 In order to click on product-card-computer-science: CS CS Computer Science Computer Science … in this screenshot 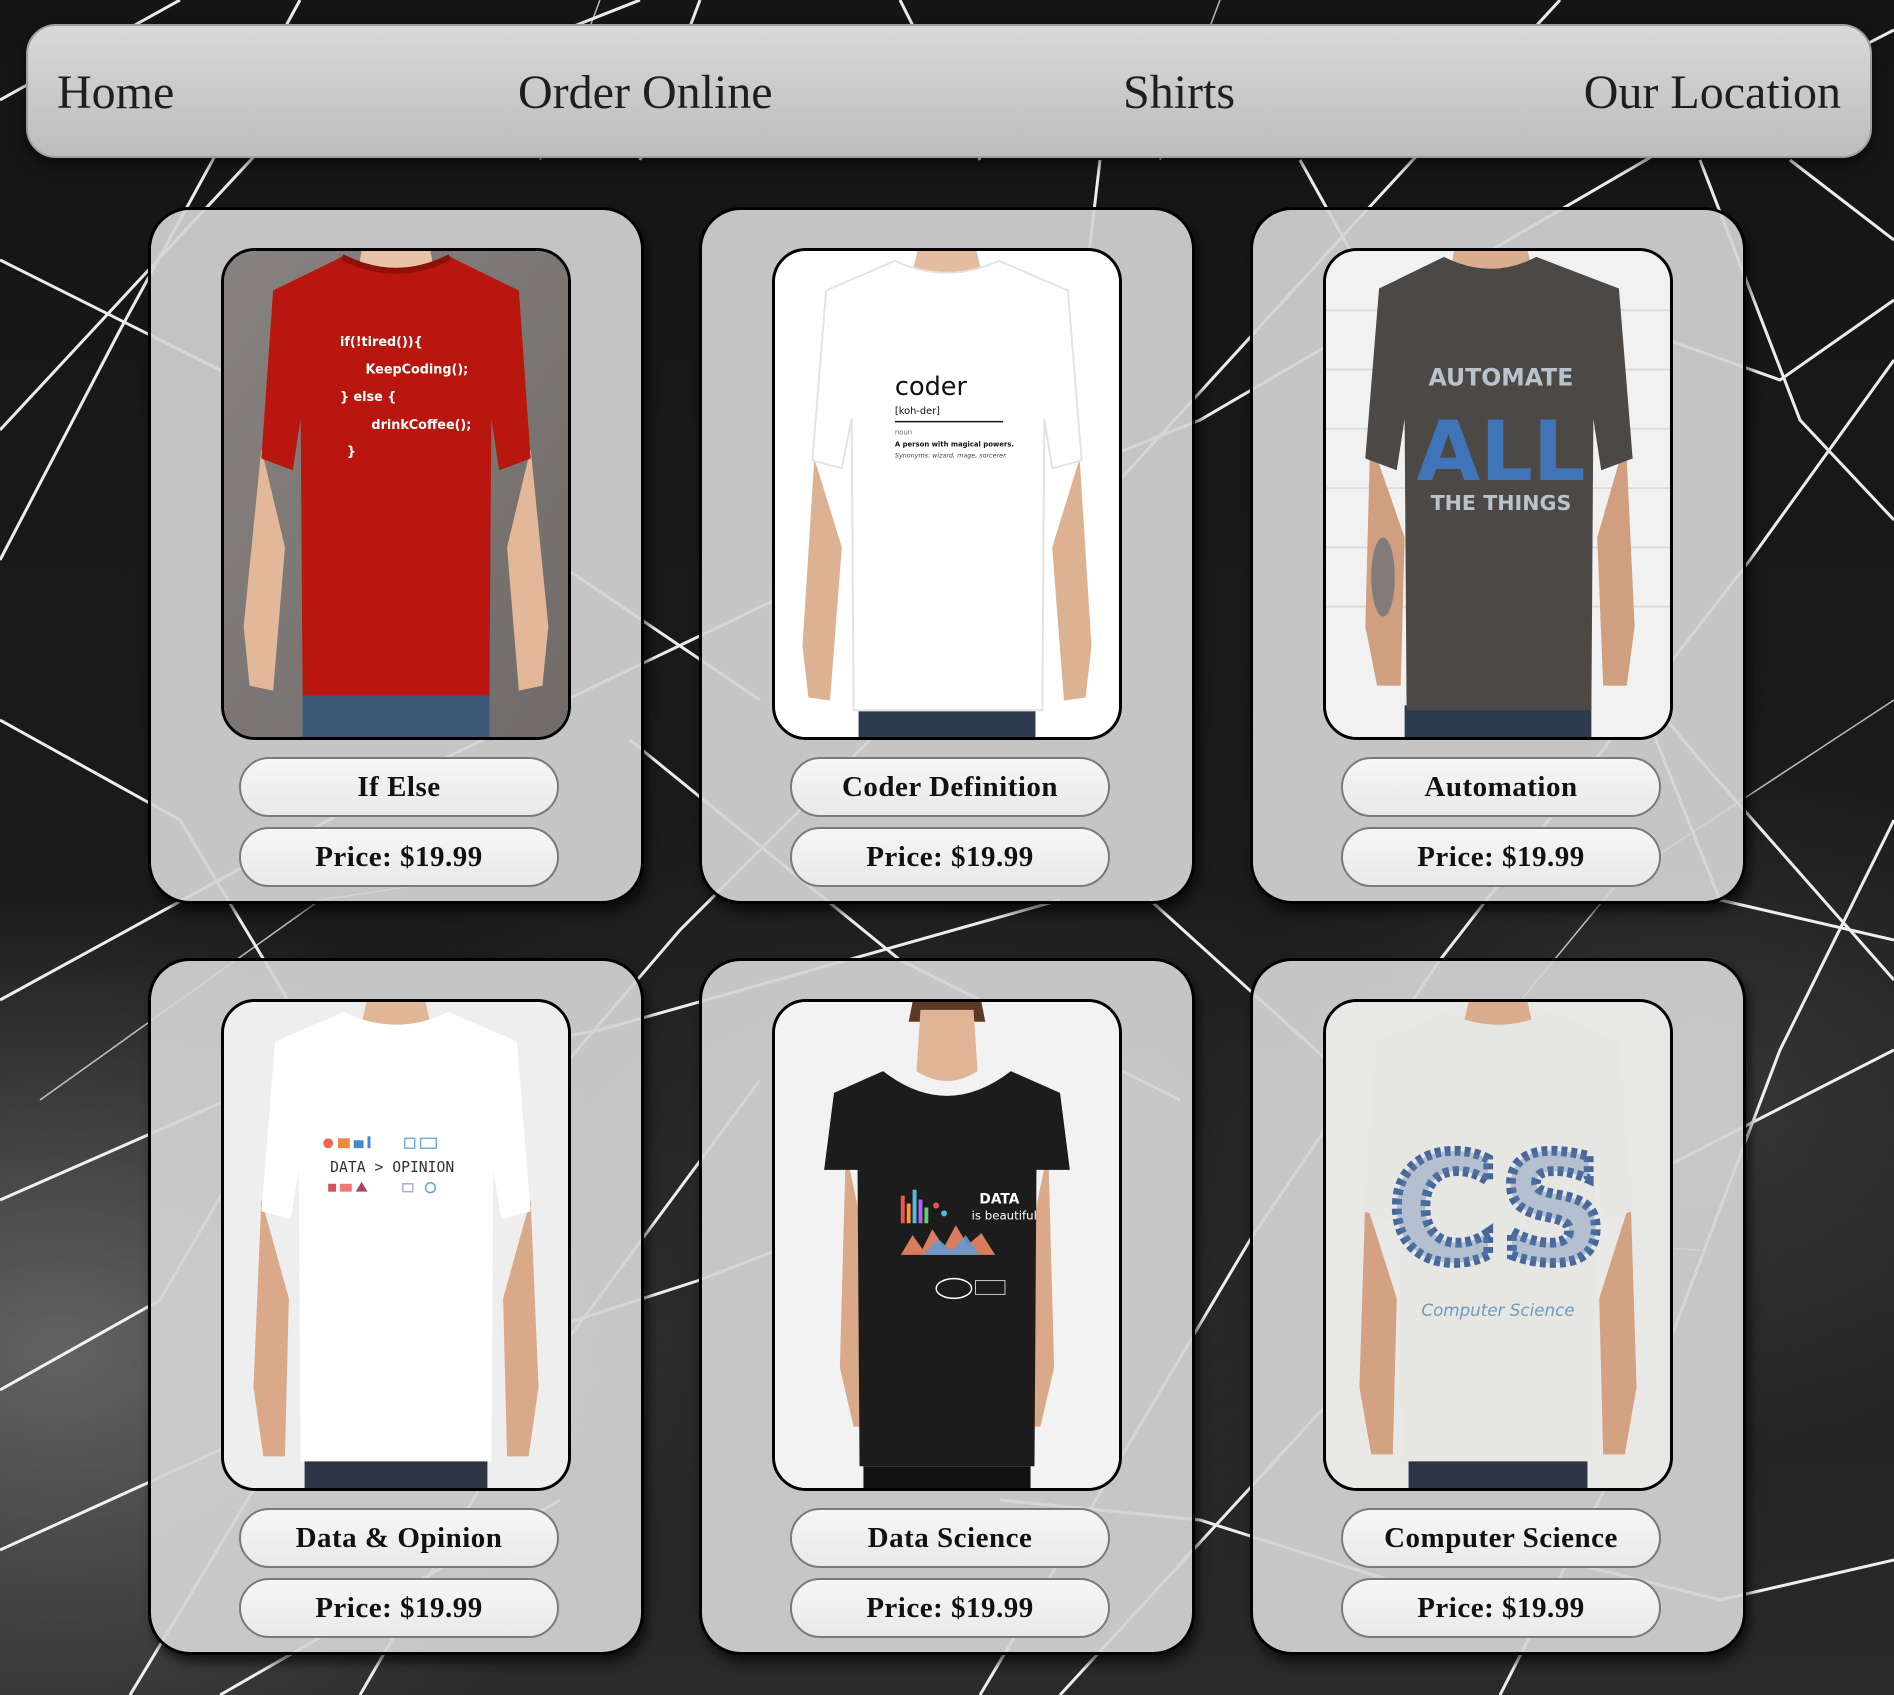, I will do `click(1498, 1306)`.